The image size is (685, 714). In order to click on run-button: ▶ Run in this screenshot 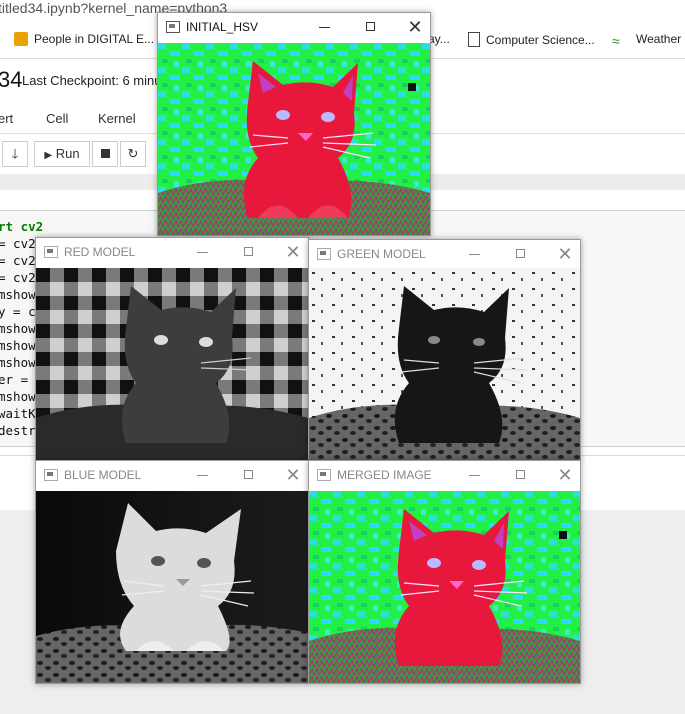, I will do `click(62, 154)`.